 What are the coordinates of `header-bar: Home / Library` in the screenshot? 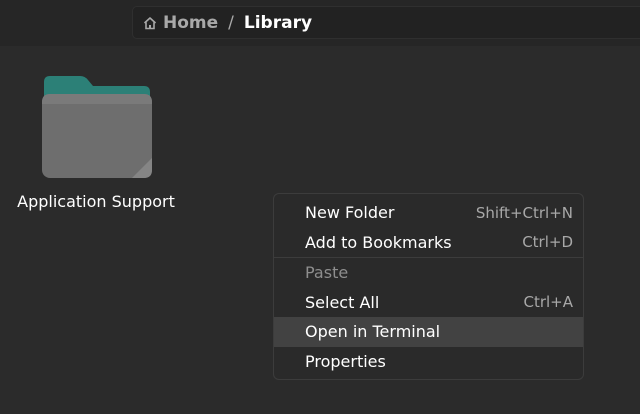 It's located at (320, 23).